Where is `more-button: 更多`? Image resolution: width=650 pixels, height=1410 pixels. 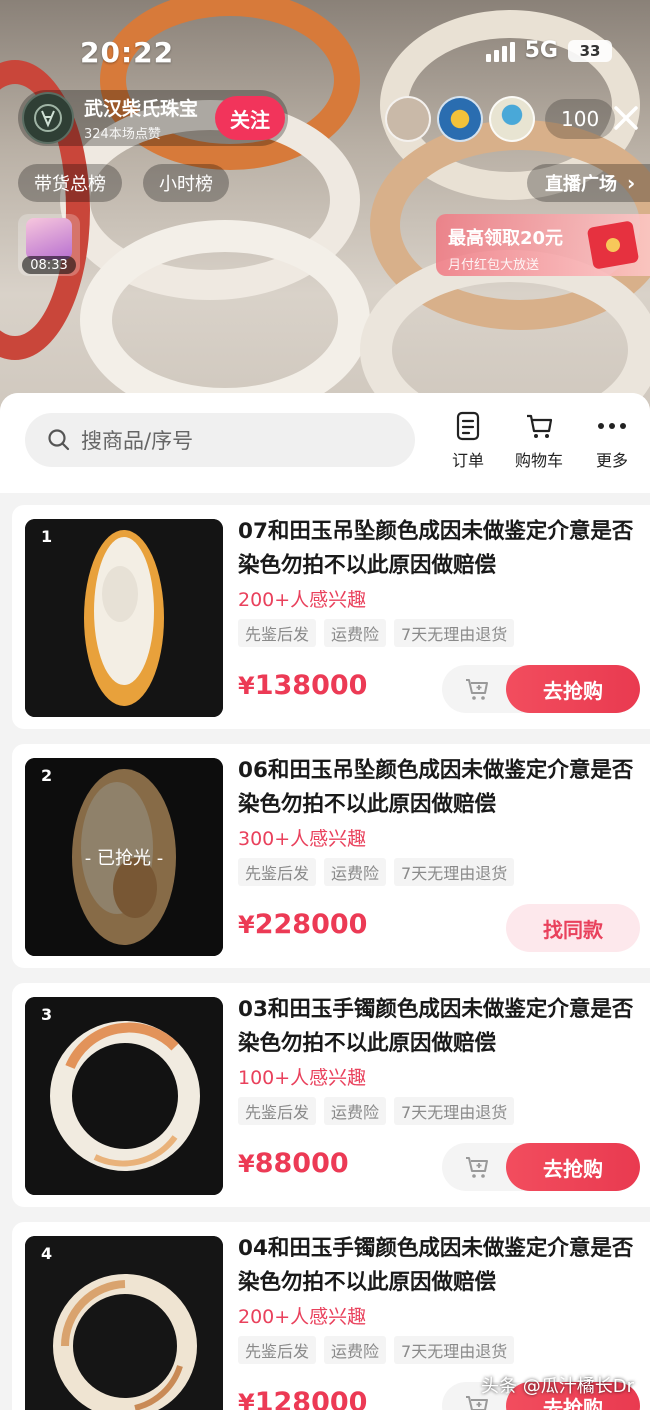
more-button: 更多 is located at coordinates (612, 440).